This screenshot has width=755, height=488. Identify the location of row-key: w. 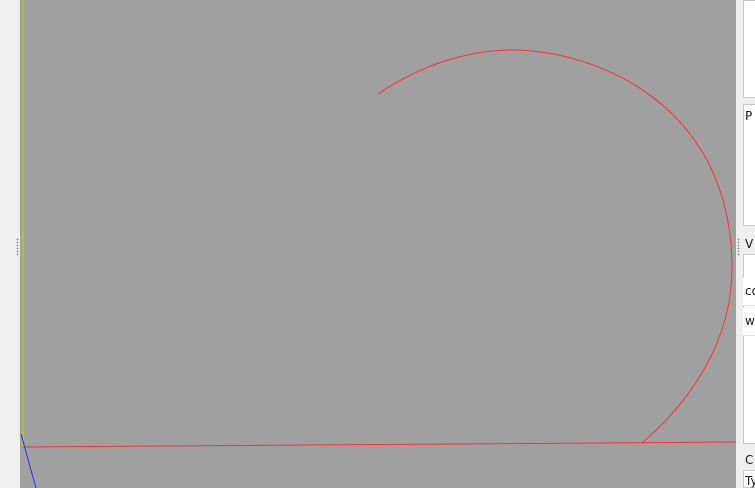
(750, 321).